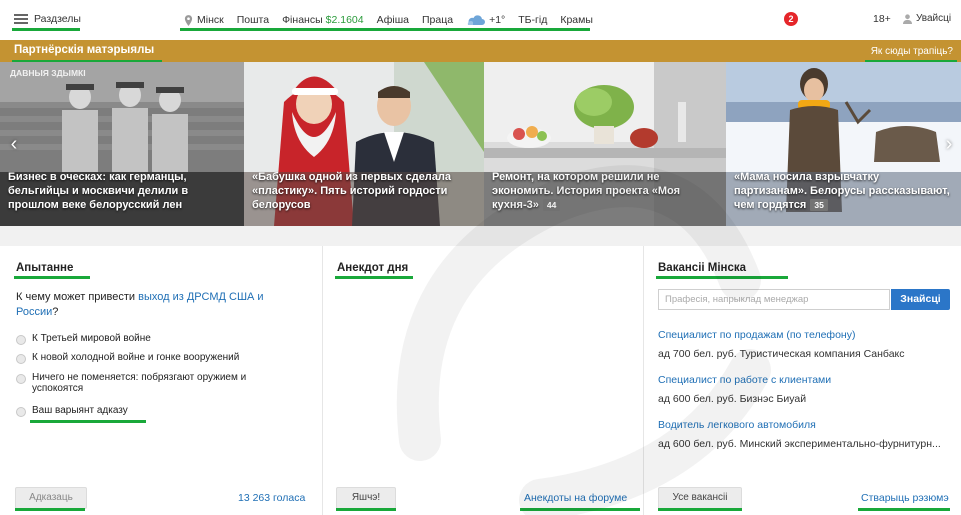 The height and width of the screenshot is (515, 961). I want to click on nav-item-weather-label: +1°, so click(497, 20).